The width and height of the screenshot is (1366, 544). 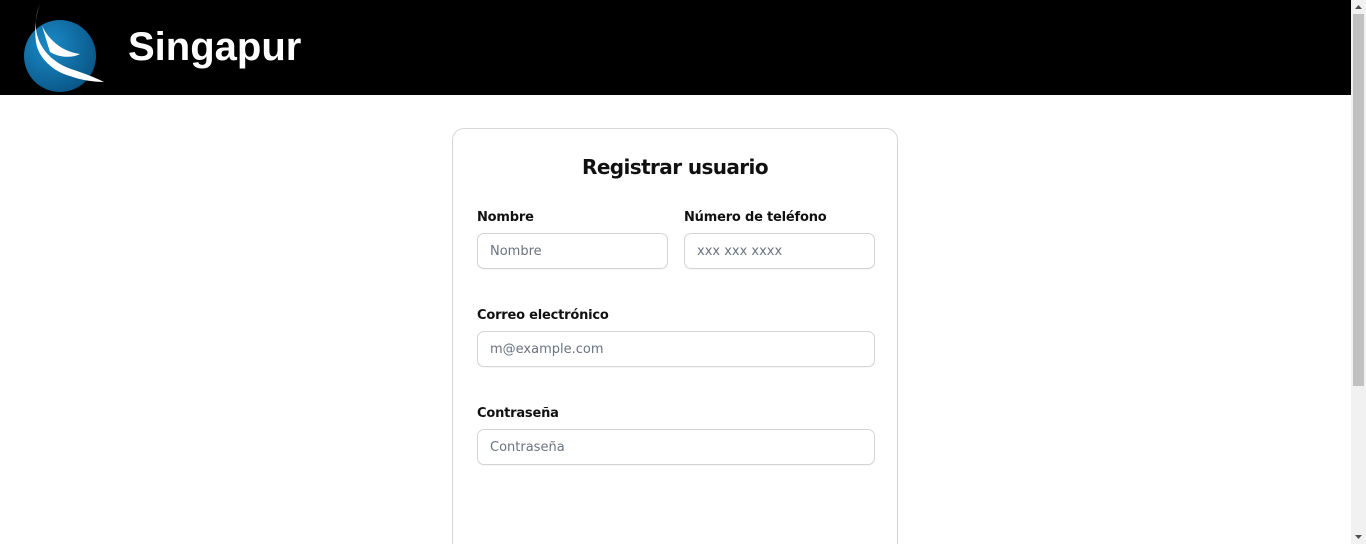 I want to click on email-input, so click(x=676, y=349).